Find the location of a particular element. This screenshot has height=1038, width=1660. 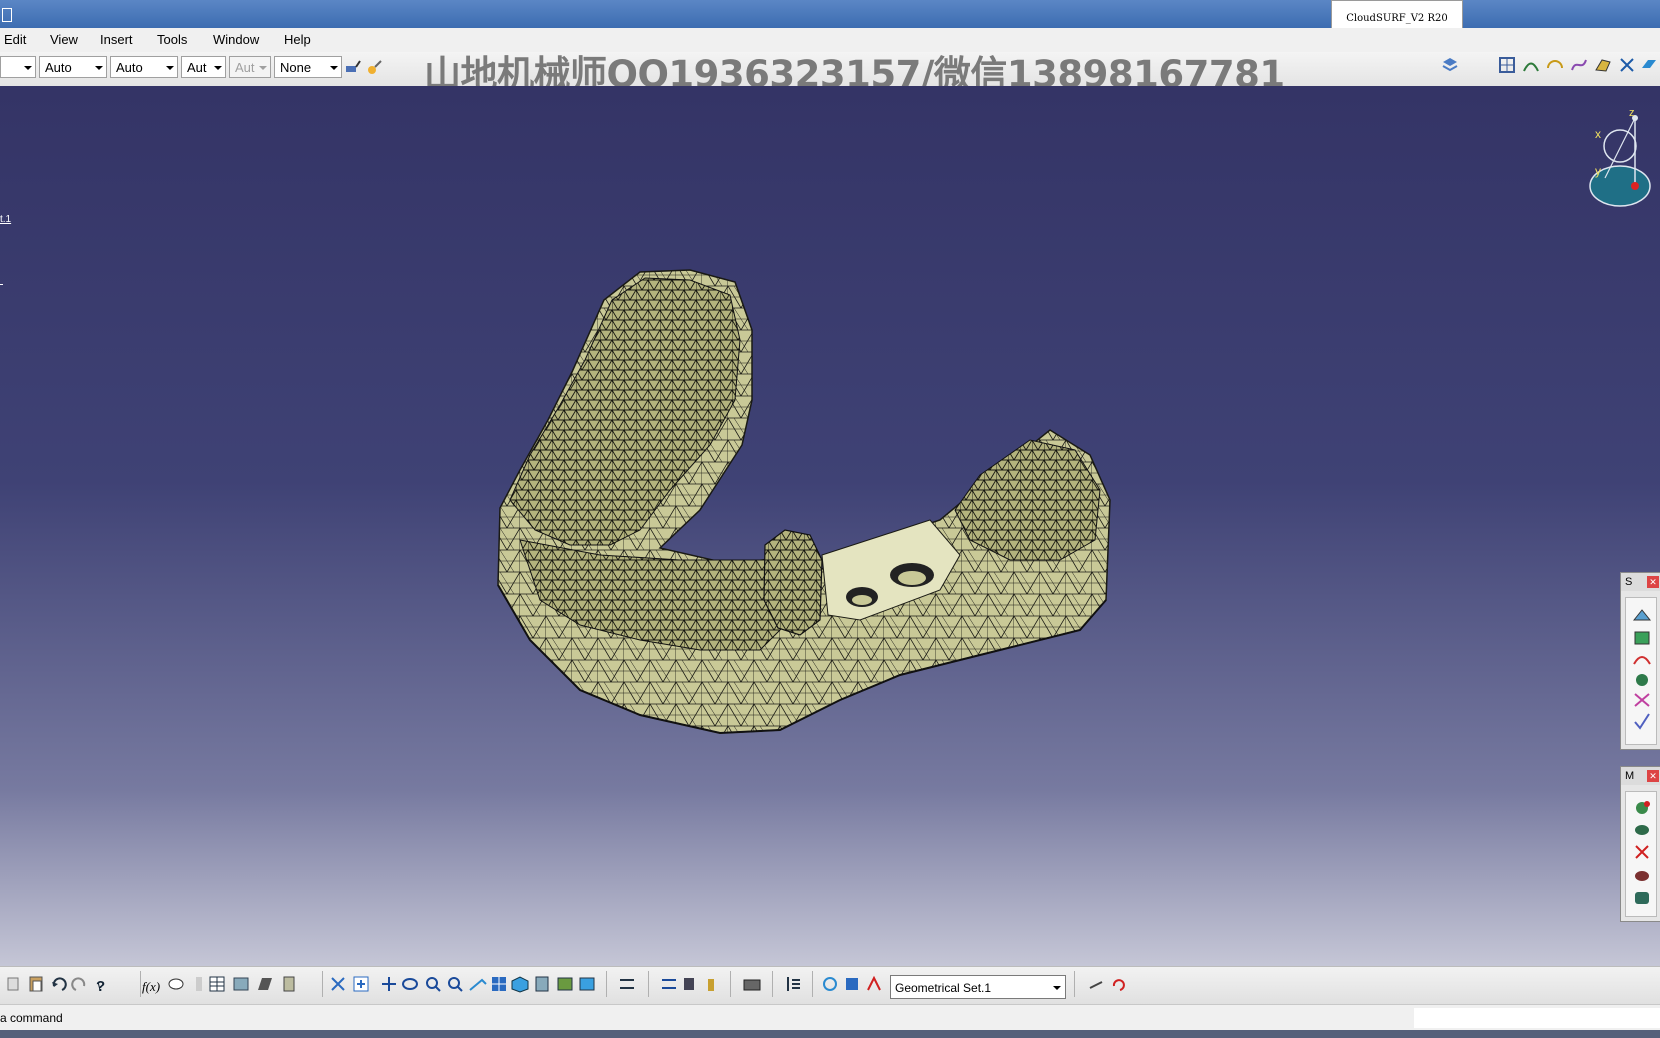

graph-icon is located at coordinates (669, 984).